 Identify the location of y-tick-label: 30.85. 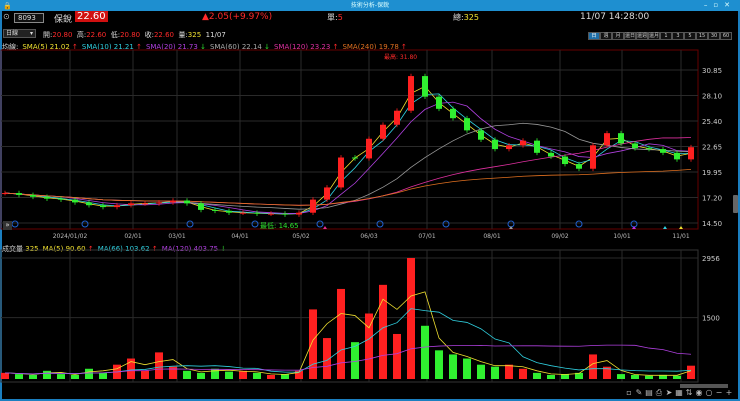
(712, 71).